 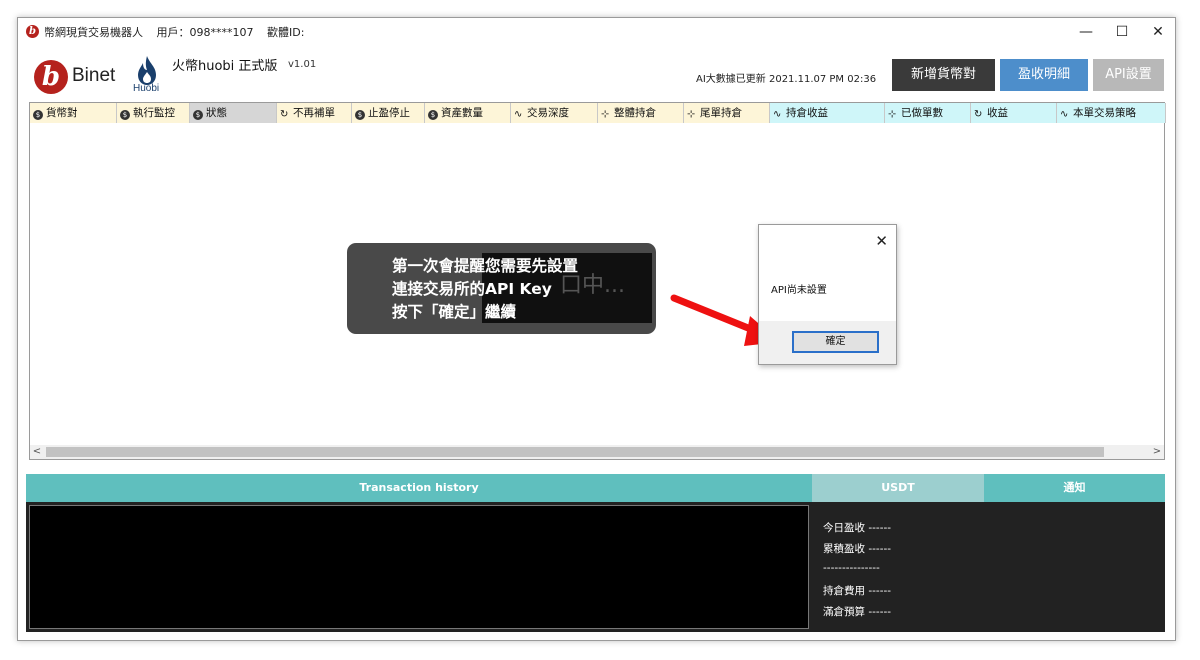 I want to click on column-header-13: ∿ 本單交易策略, so click(x=1111, y=113).